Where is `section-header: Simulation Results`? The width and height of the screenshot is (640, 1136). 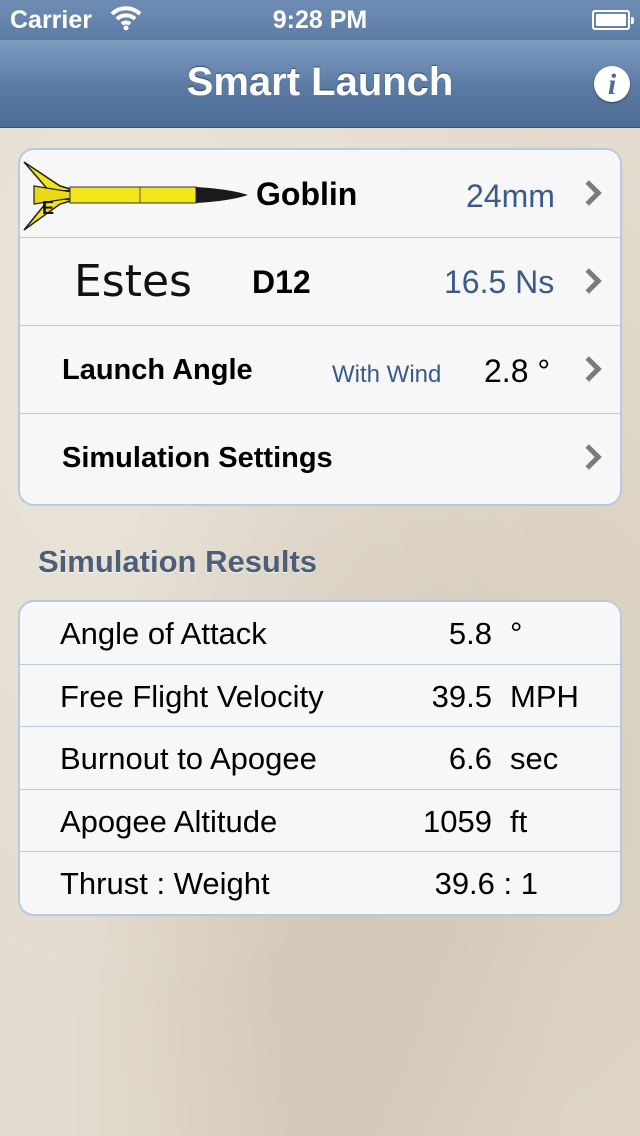 section-header: Simulation Results is located at coordinates (178, 561).